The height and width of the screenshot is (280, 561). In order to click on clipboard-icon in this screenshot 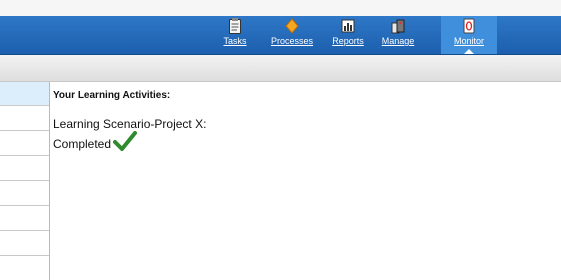, I will do `click(235, 26)`.